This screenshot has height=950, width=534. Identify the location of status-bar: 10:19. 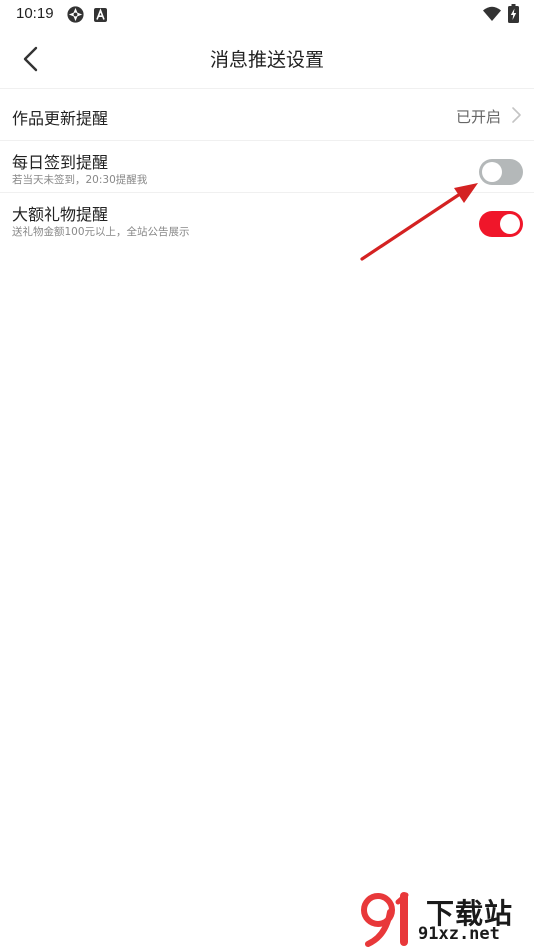
(267, 15).